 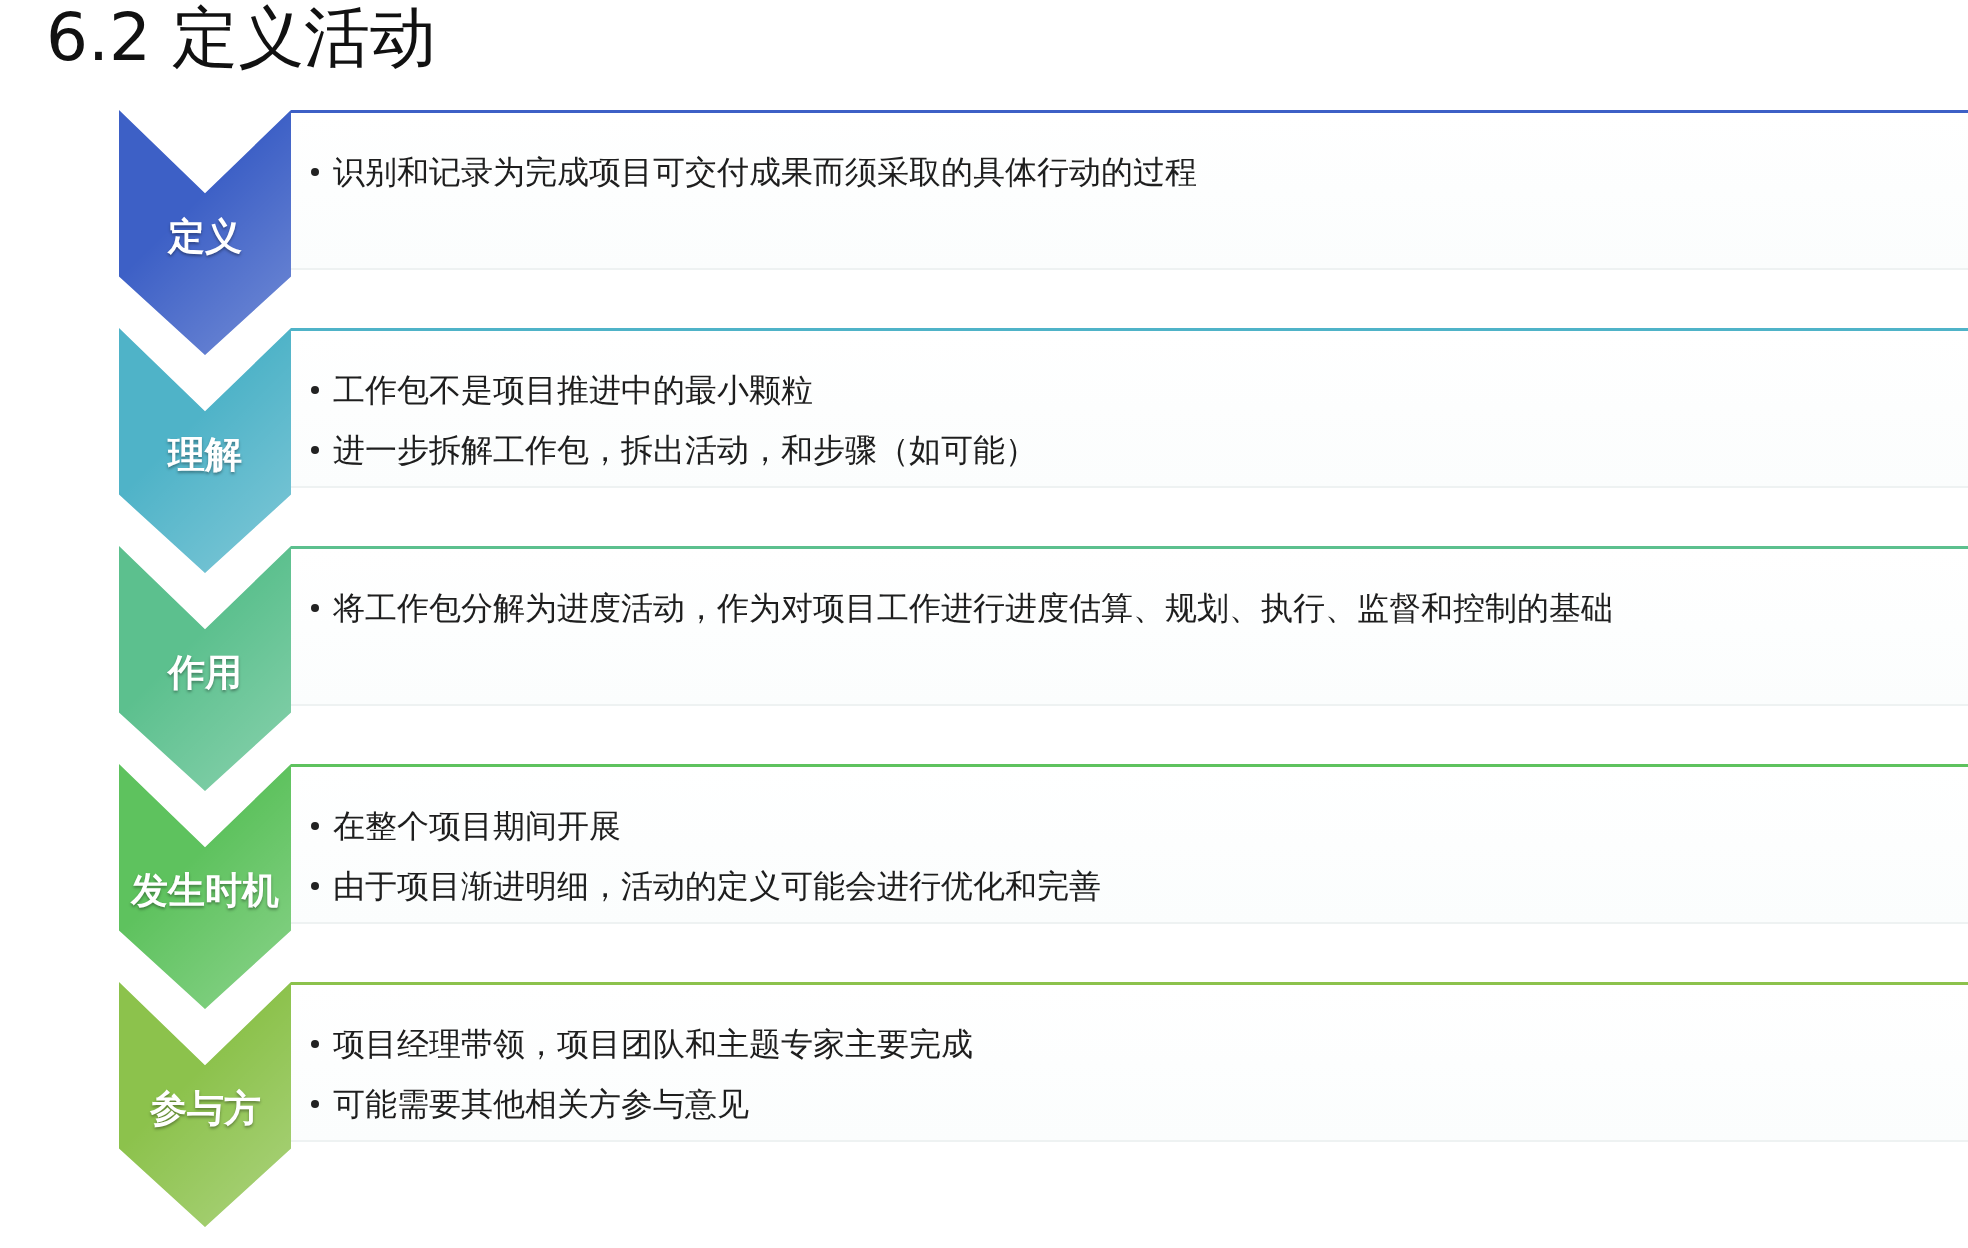 What do you see at coordinates (973, 608) in the screenshot?
I see `bullet-text: 将工作包分解为进度活动，作为对项目工作进行进度估算、规划、执行、监督和控制的基础` at bounding box center [973, 608].